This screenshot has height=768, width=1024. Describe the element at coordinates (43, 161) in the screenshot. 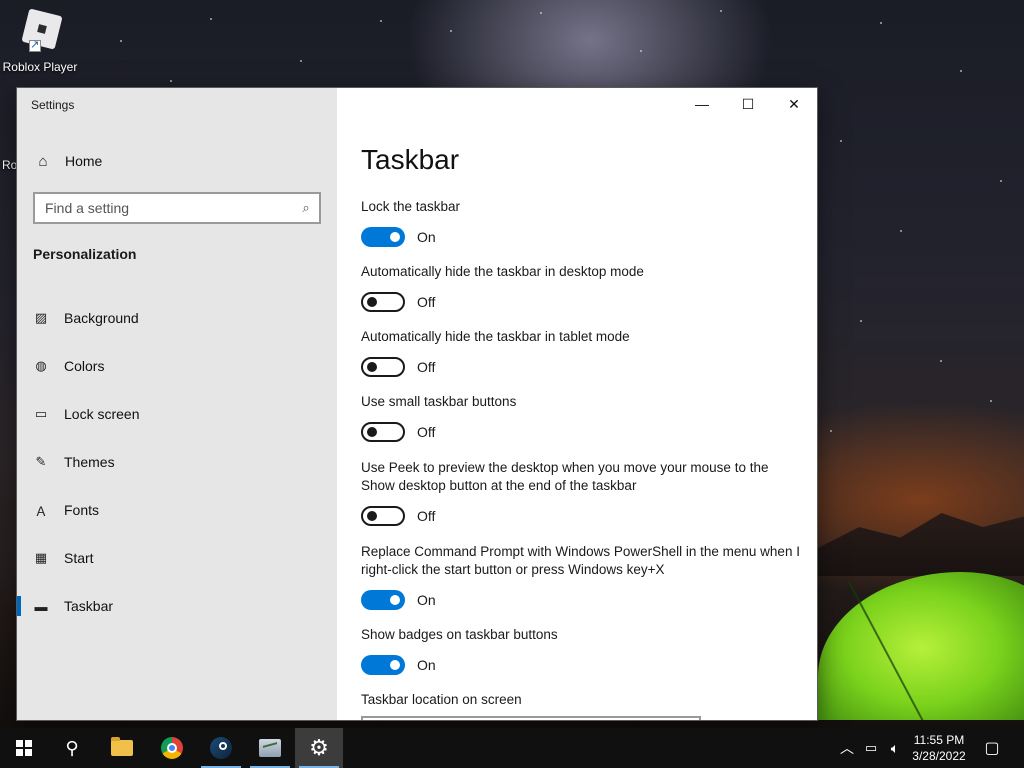

I see `home-icon: ⌂` at that location.